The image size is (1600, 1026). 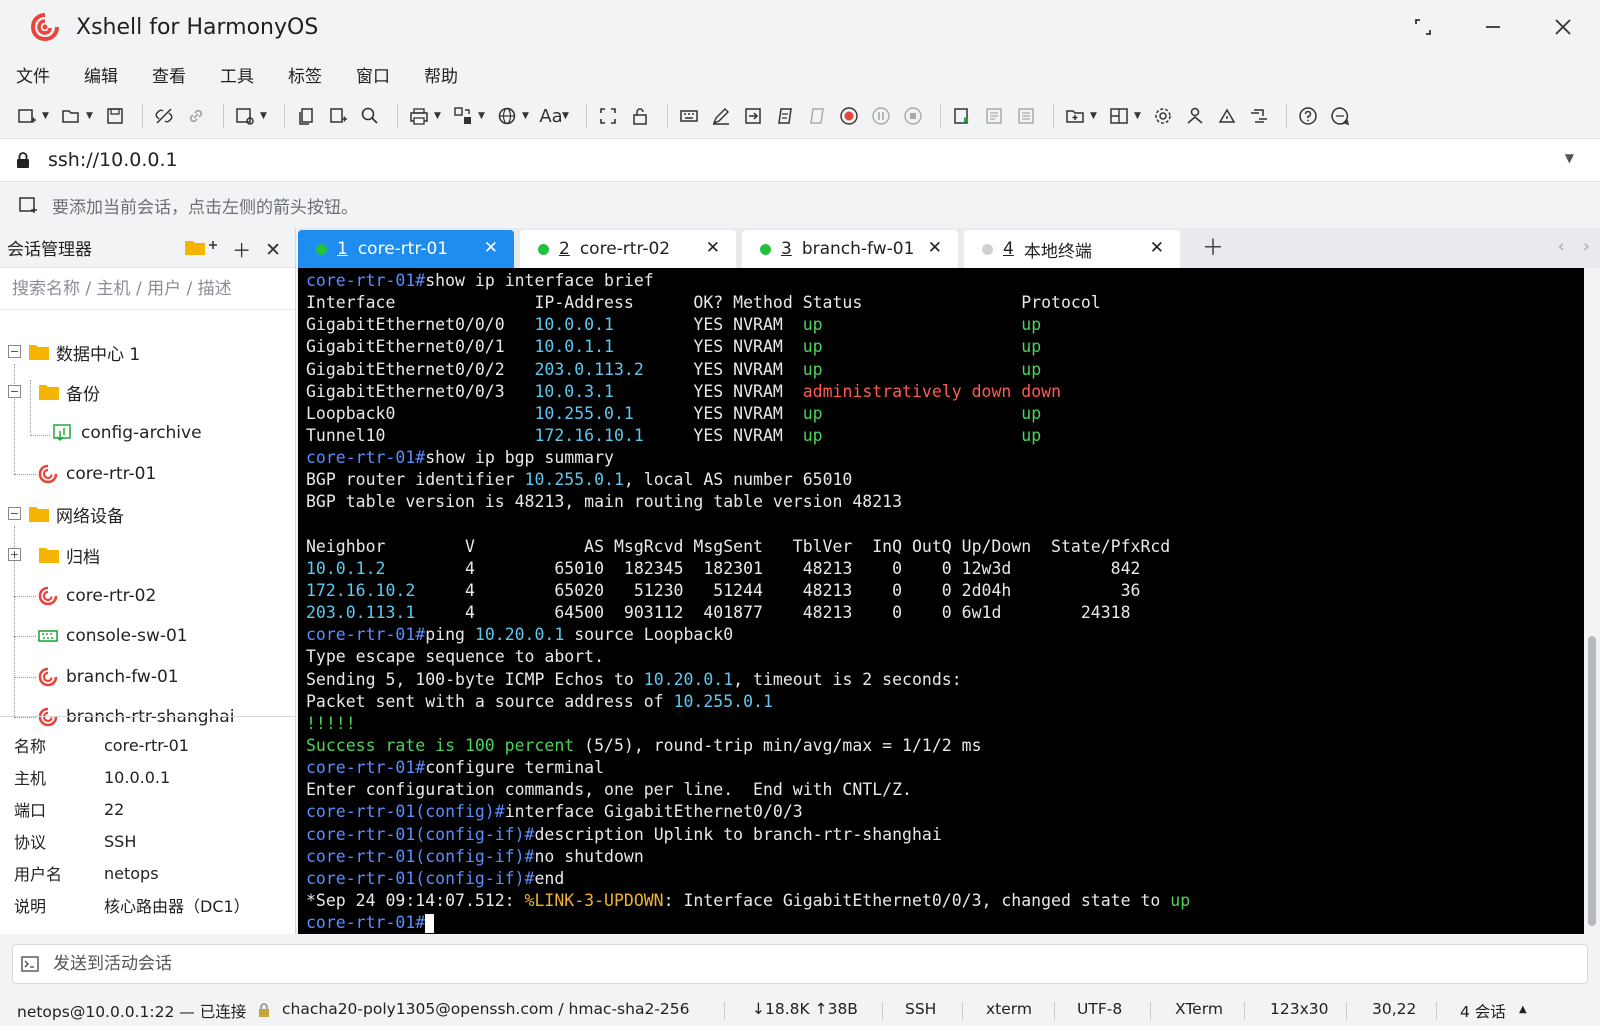 I want to click on copy-icon, so click(x=306, y=116).